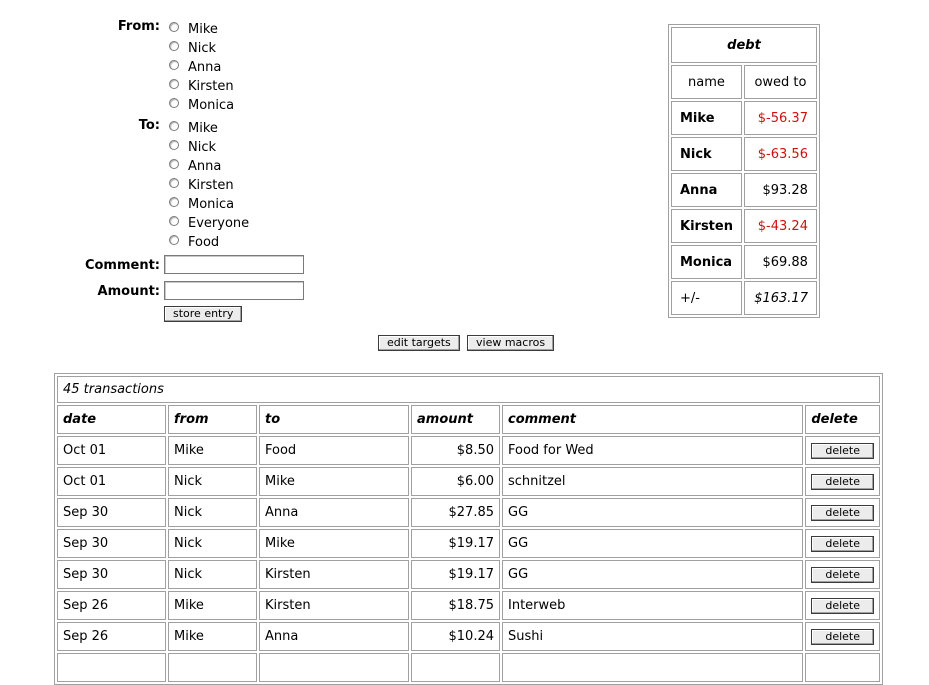 This screenshot has width=929, height=685. I want to click on to-option-nick: Nick, so click(192, 147).